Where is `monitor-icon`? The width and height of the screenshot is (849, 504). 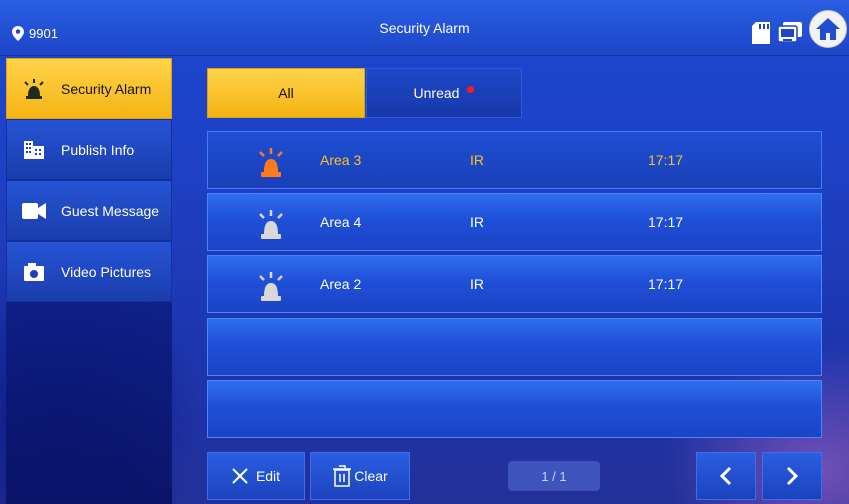 monitor-icon is located at coordinates (790, 32).